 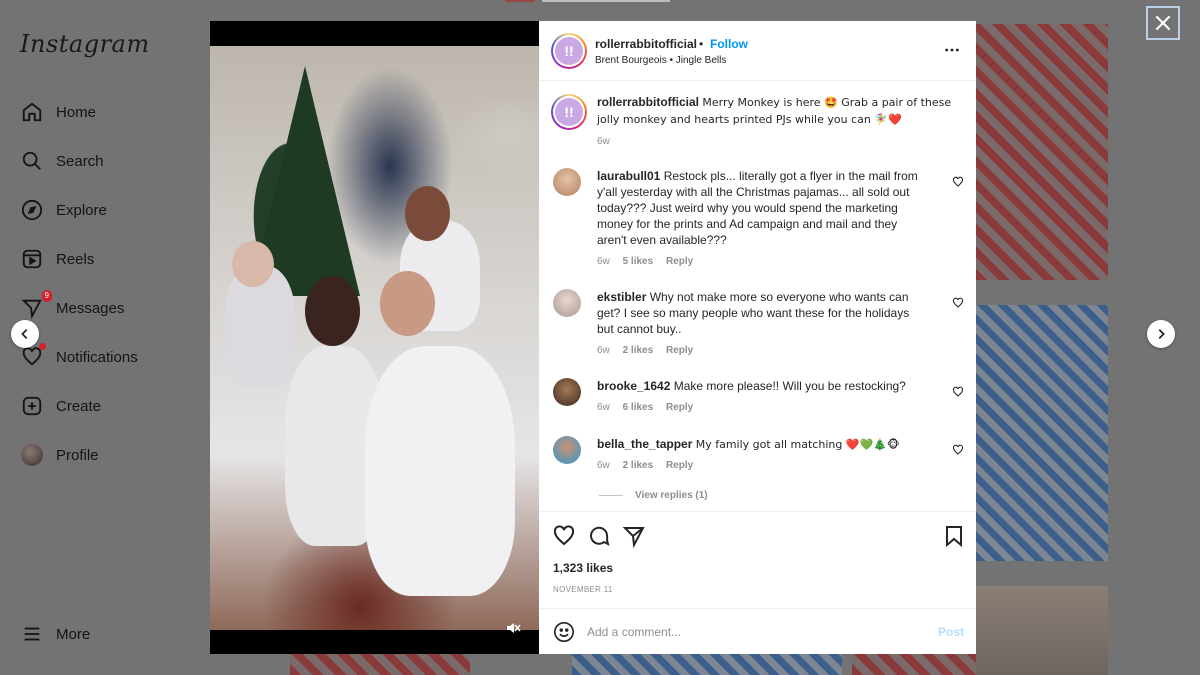 What do you see at coordinates (633, 386) in the screenshot?
I see `comment-username: brooke_1642` at bounding box center [633, 386].